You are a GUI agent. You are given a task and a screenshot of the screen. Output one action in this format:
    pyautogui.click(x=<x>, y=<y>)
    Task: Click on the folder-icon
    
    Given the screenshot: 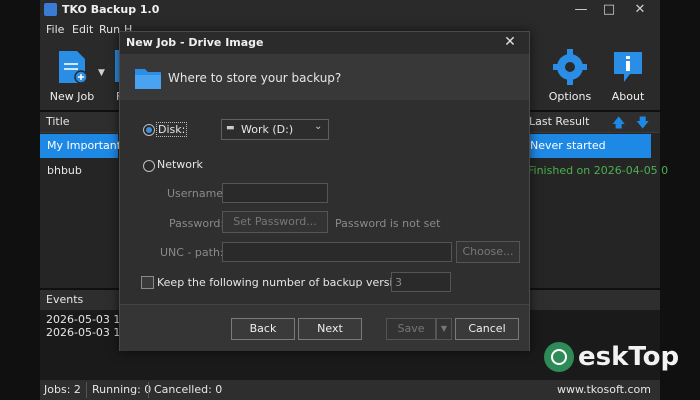 What is the action you would take?
    pyautogui.click(x=148, y=79)
    